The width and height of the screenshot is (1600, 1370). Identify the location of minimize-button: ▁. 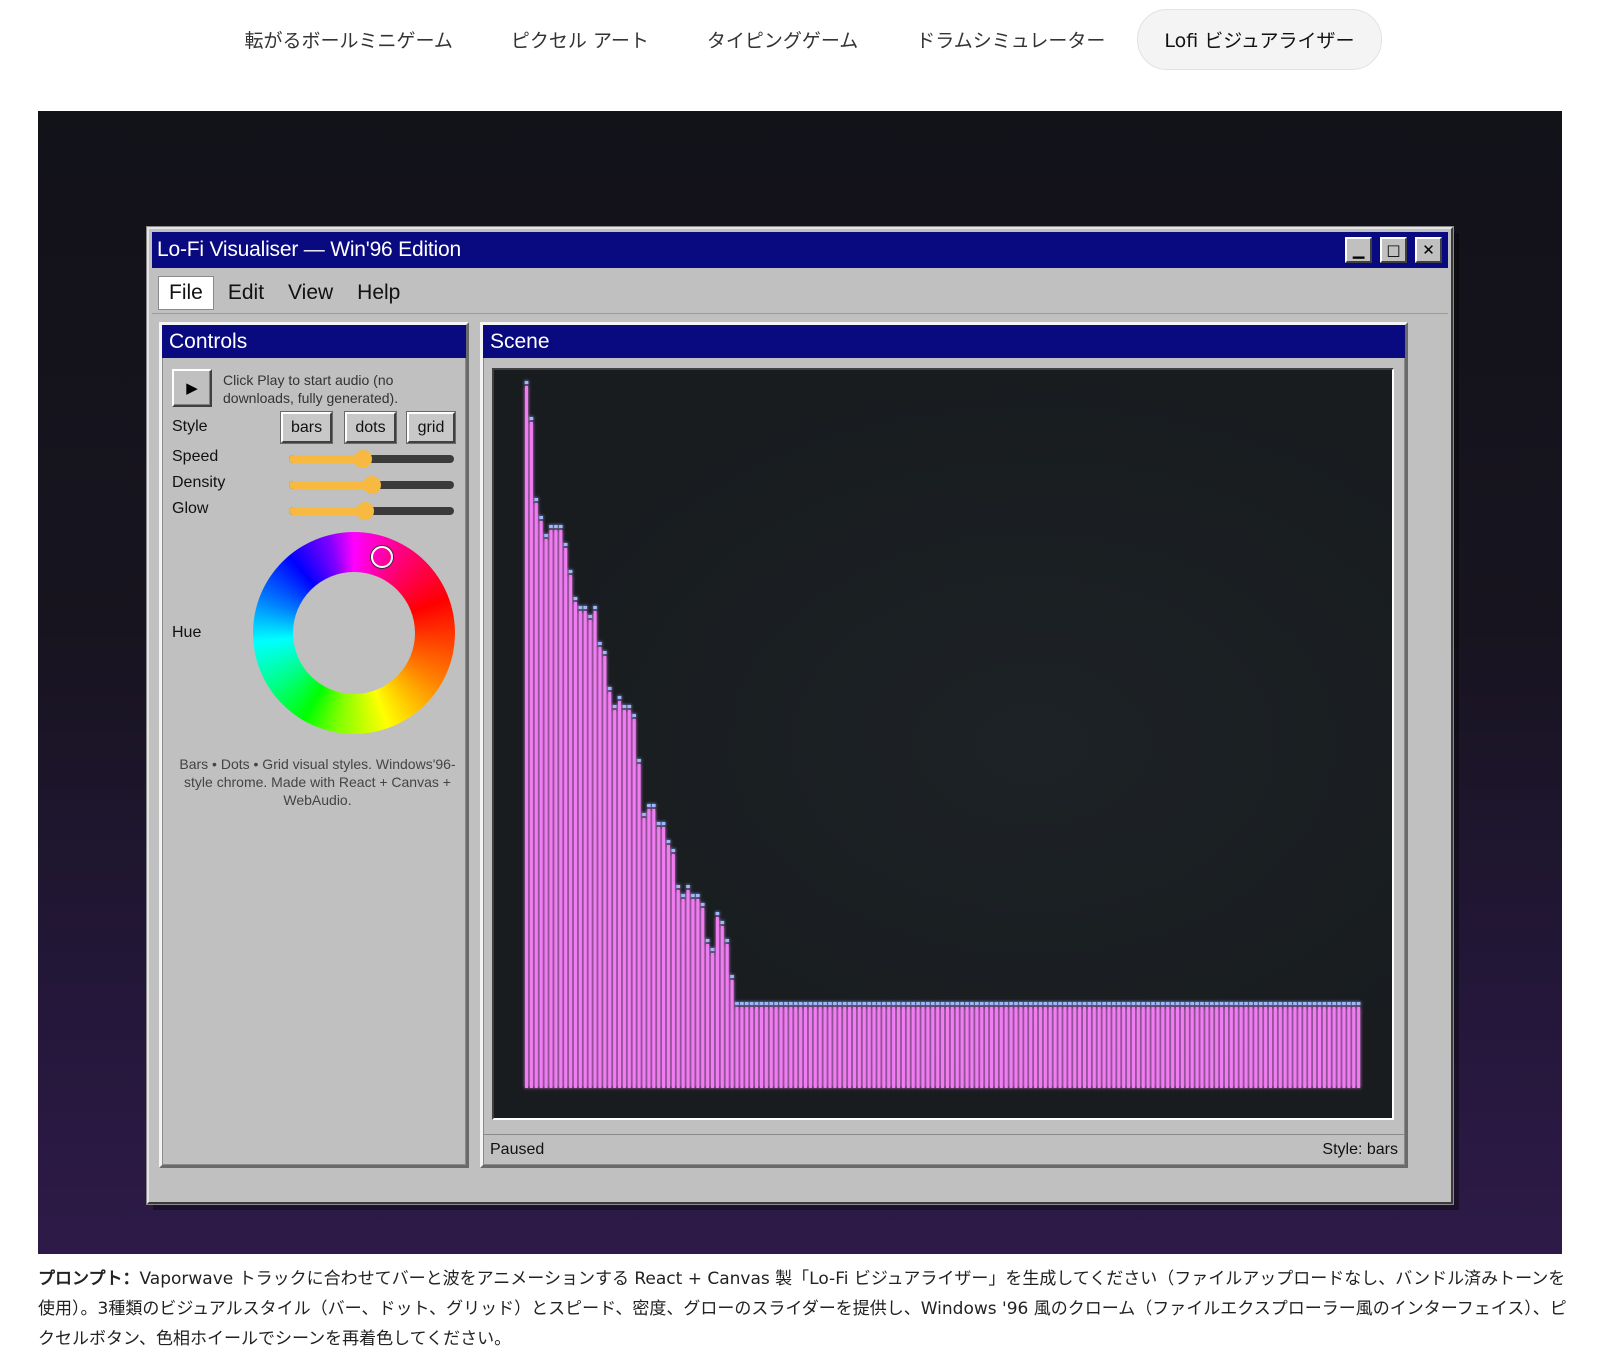
(1358, 250).